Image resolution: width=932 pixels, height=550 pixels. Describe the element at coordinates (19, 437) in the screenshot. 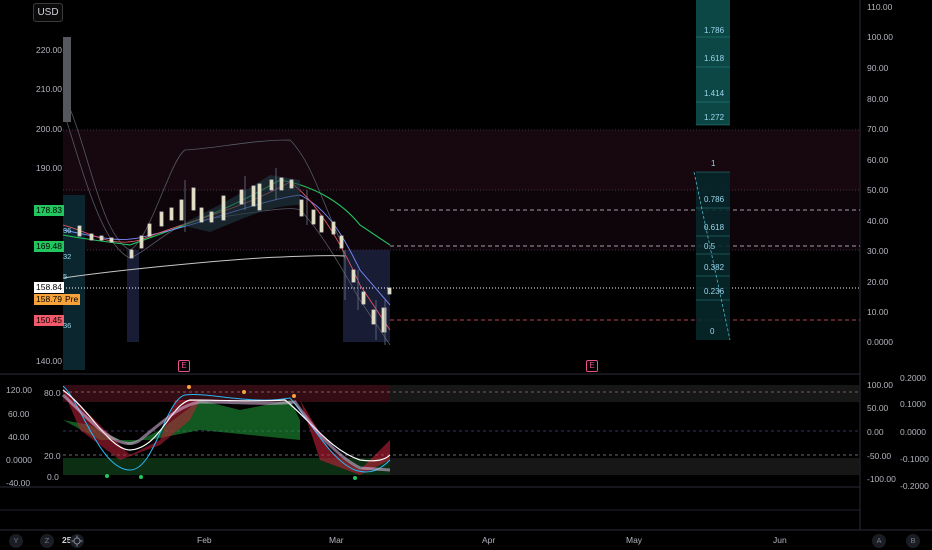

I see `osc-left-axis-label: 40.00` at that location.